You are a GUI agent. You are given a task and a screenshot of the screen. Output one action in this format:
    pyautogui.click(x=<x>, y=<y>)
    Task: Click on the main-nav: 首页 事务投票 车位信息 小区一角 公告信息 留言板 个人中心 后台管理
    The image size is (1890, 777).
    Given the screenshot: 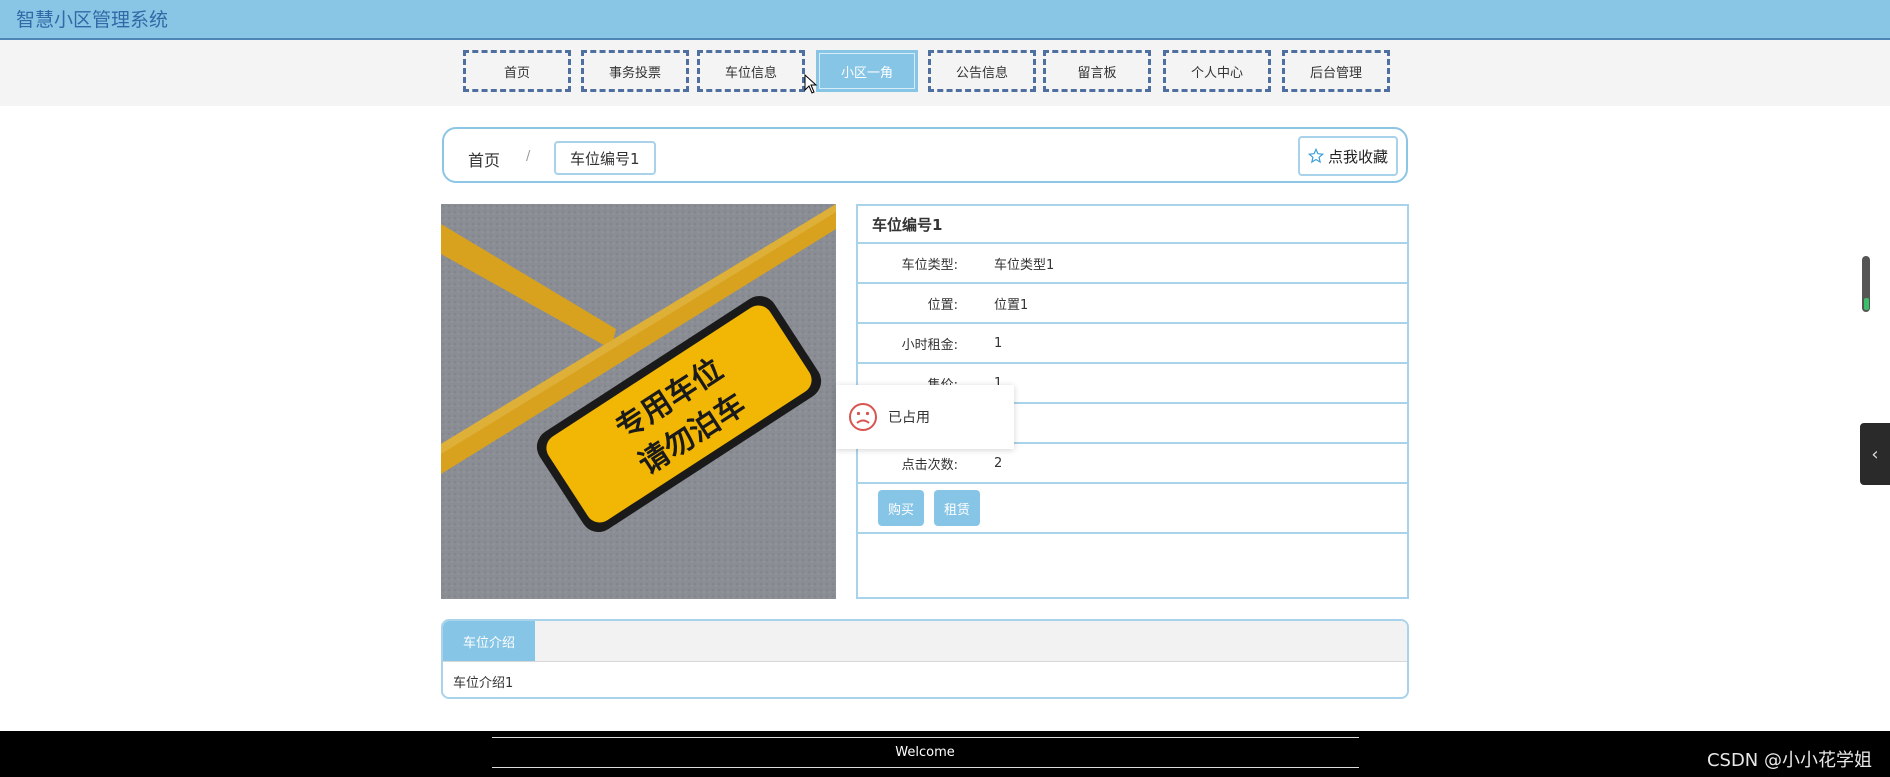 What is the action you would take?
    pyautogui.click(x=945, y=73)
    